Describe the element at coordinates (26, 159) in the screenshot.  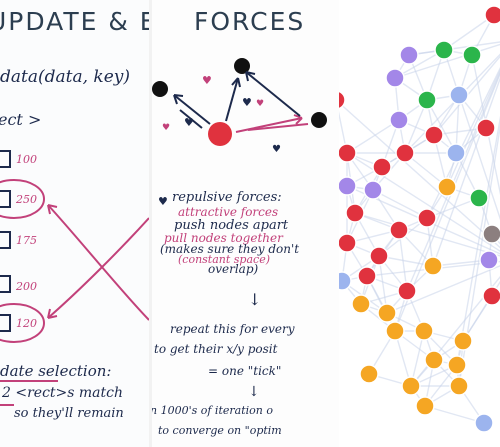
I see `value-label: 100` at that location.